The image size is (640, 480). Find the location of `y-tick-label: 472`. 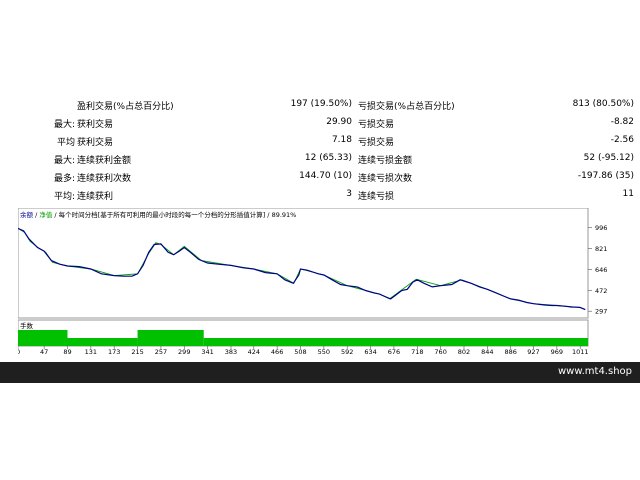

y-tick-label: 472 is located at coordinates (601, 291).